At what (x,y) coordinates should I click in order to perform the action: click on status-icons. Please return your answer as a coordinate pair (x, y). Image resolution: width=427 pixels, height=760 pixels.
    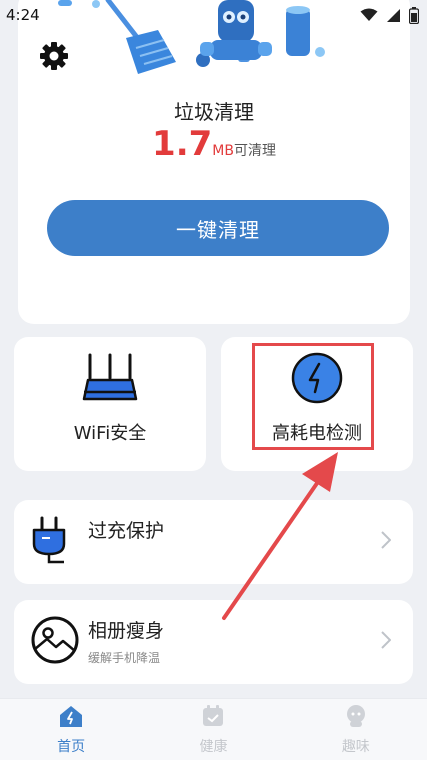
    Looking at the image, I should click on (389, 15).